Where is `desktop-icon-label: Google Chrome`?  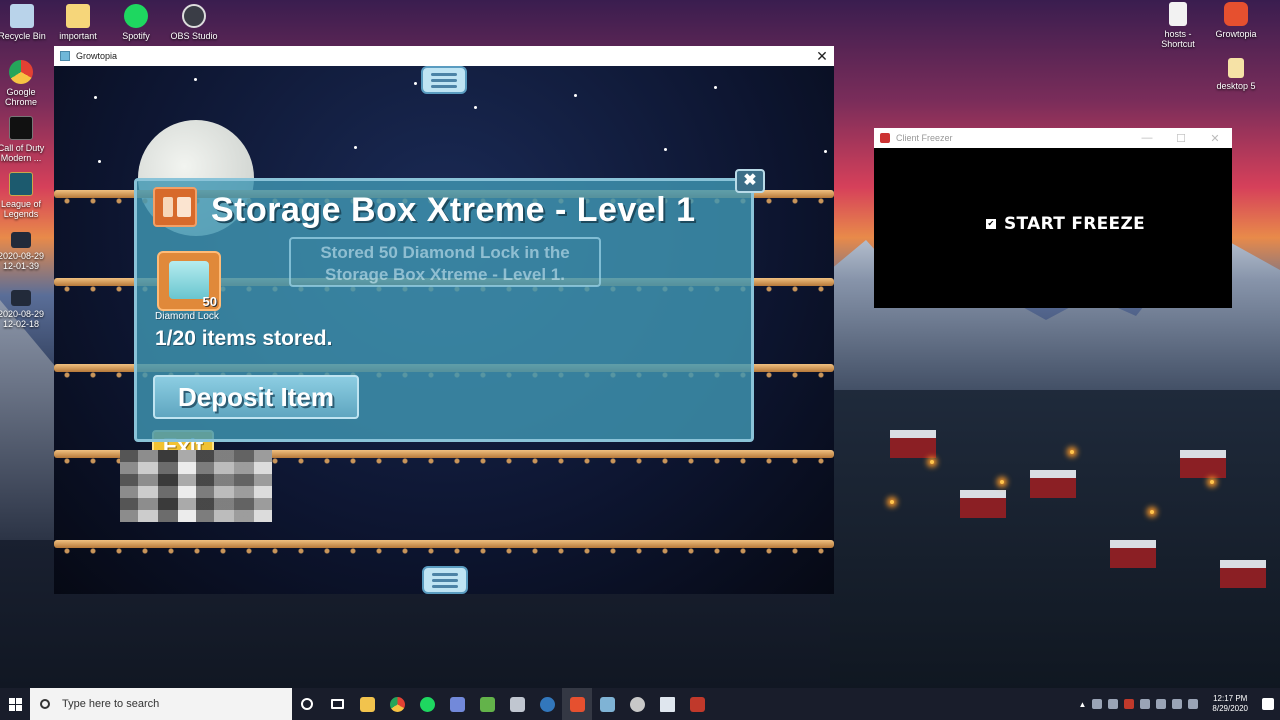
desktop-icon-label: Google Chrome is located at coordinates (20, 97).